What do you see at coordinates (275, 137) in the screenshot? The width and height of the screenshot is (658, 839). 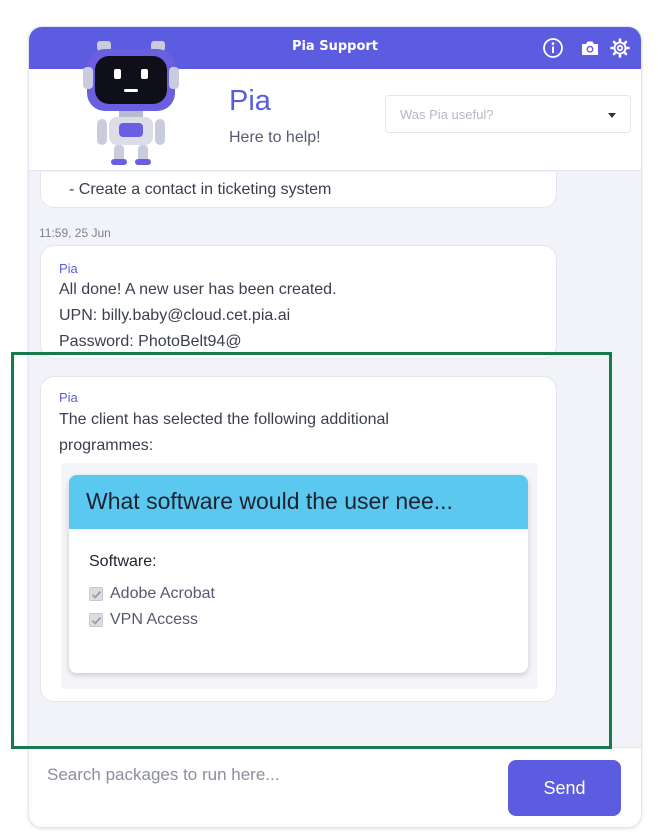 I see `bot-tagline: Here to help!` at bounding box center [275, 137].